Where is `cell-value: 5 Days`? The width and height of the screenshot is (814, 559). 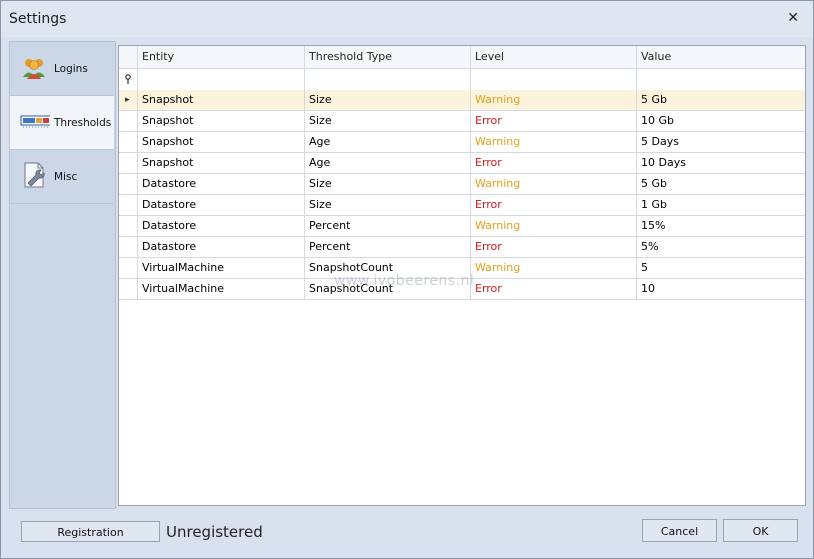
cell-value: 5 Days is located at coordinates (720, 142).